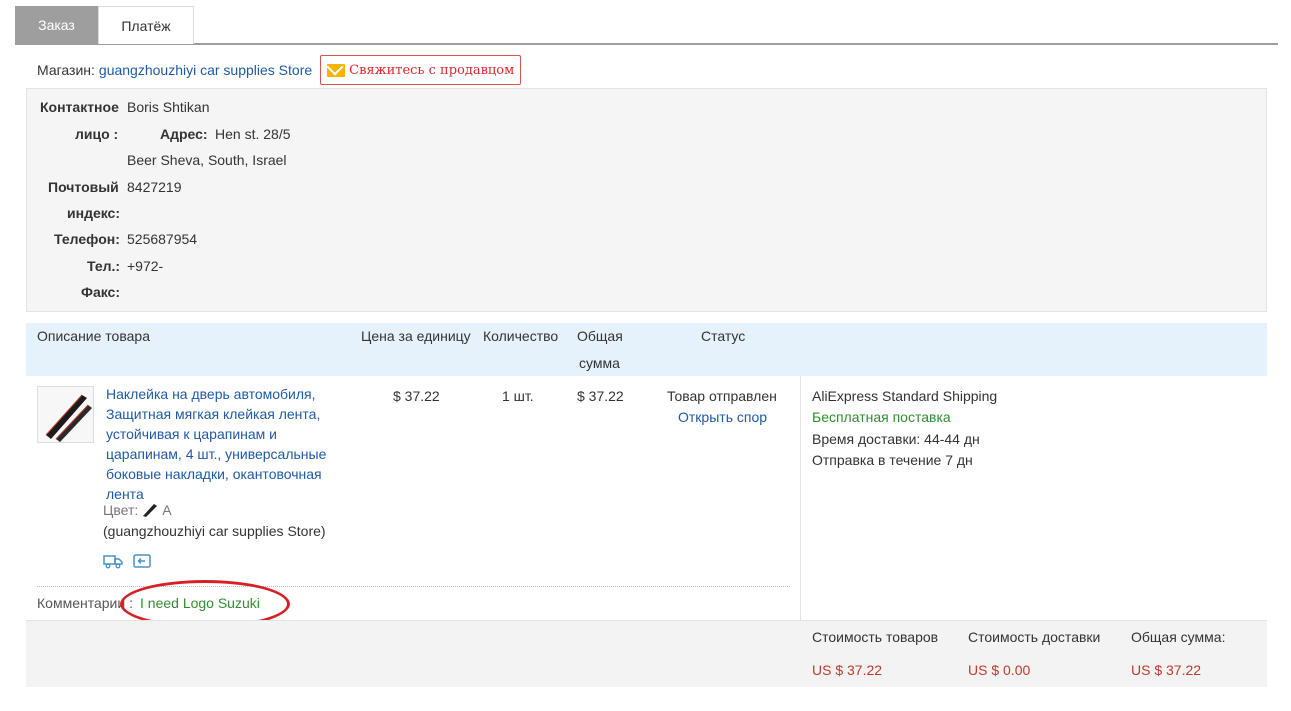  What do you see at coordinates (87, 239) in the screenshot?
I see `phone-label: Телефон:` at bounding box center [87, 239].